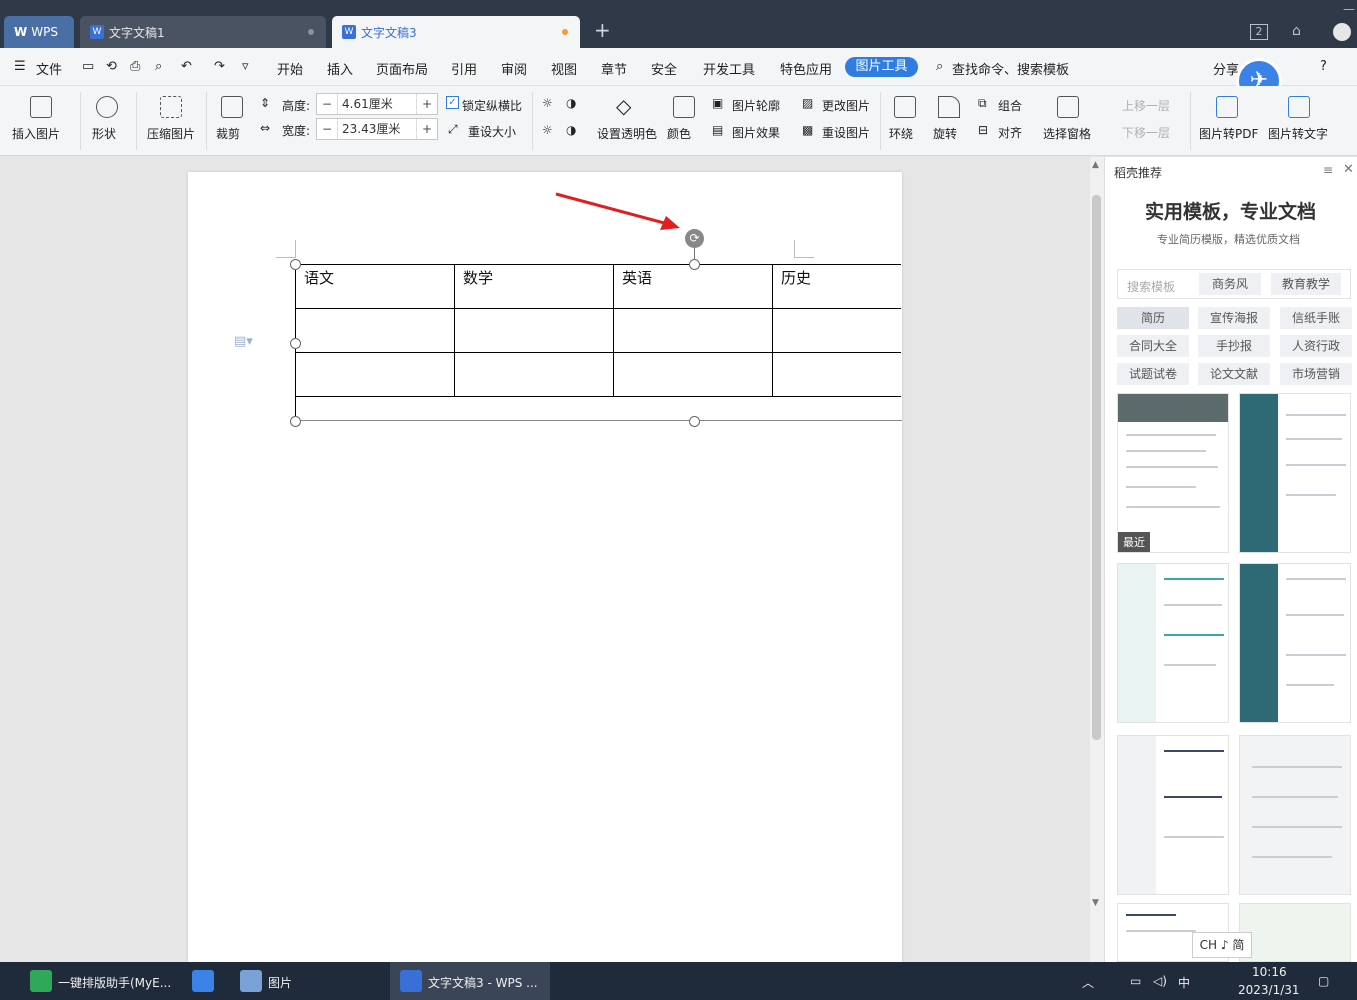  Describe the element at coordinates (1153, 318) in the screenshot. I see `category-resume: 简历` at that location.